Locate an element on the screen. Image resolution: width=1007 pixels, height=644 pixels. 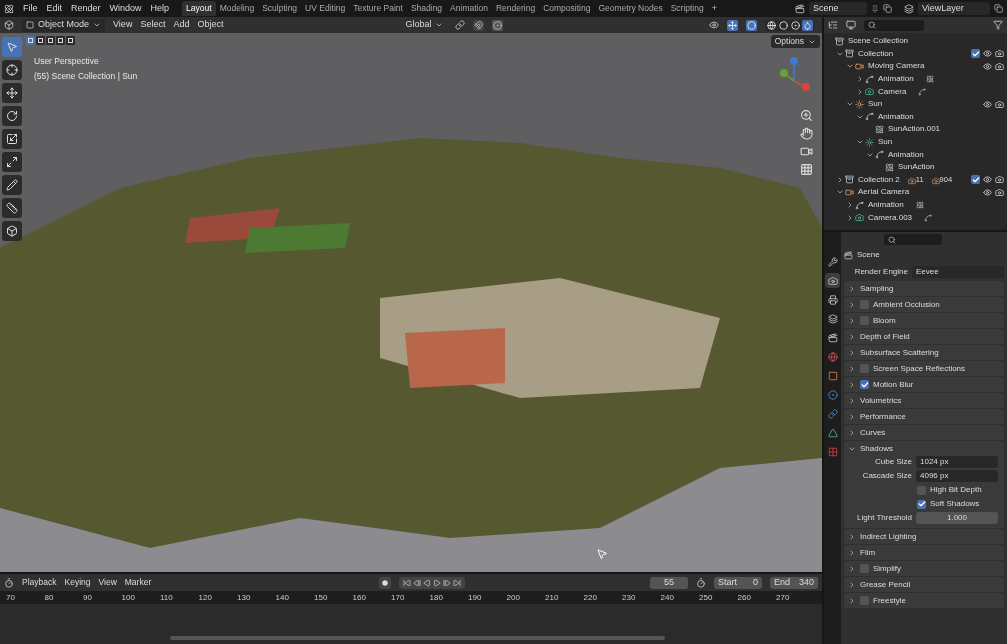
add-cube-tool-icon is located at coordinates (12, 231).